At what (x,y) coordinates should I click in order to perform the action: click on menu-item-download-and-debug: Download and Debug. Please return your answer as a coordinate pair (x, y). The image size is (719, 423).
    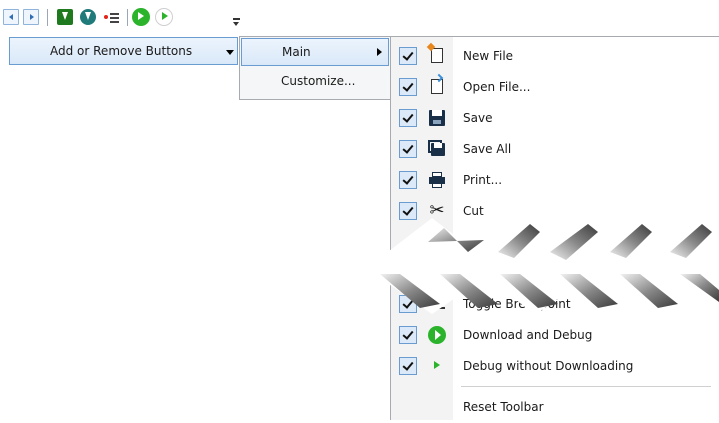
    Looking at the image, I should click on (555, 335).